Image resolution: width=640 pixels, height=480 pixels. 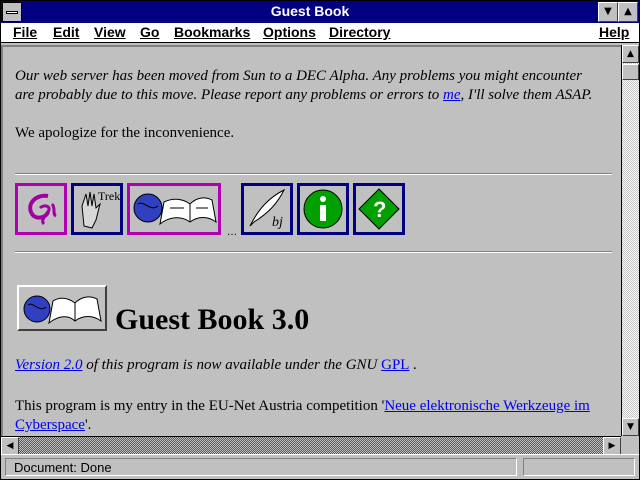 I want to click on title-bar: Guest Book ▼ ▲, so click(x=320, y=12).